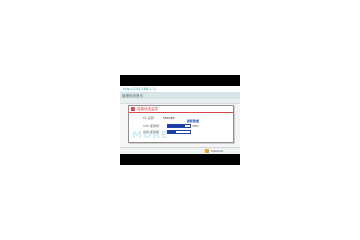 The width and height of the screenshot is (360, 240). Describe the element at coordinates (153, 126) in the screenshot. I see `cpu-usage-label: CPU 使用率：` at that location.